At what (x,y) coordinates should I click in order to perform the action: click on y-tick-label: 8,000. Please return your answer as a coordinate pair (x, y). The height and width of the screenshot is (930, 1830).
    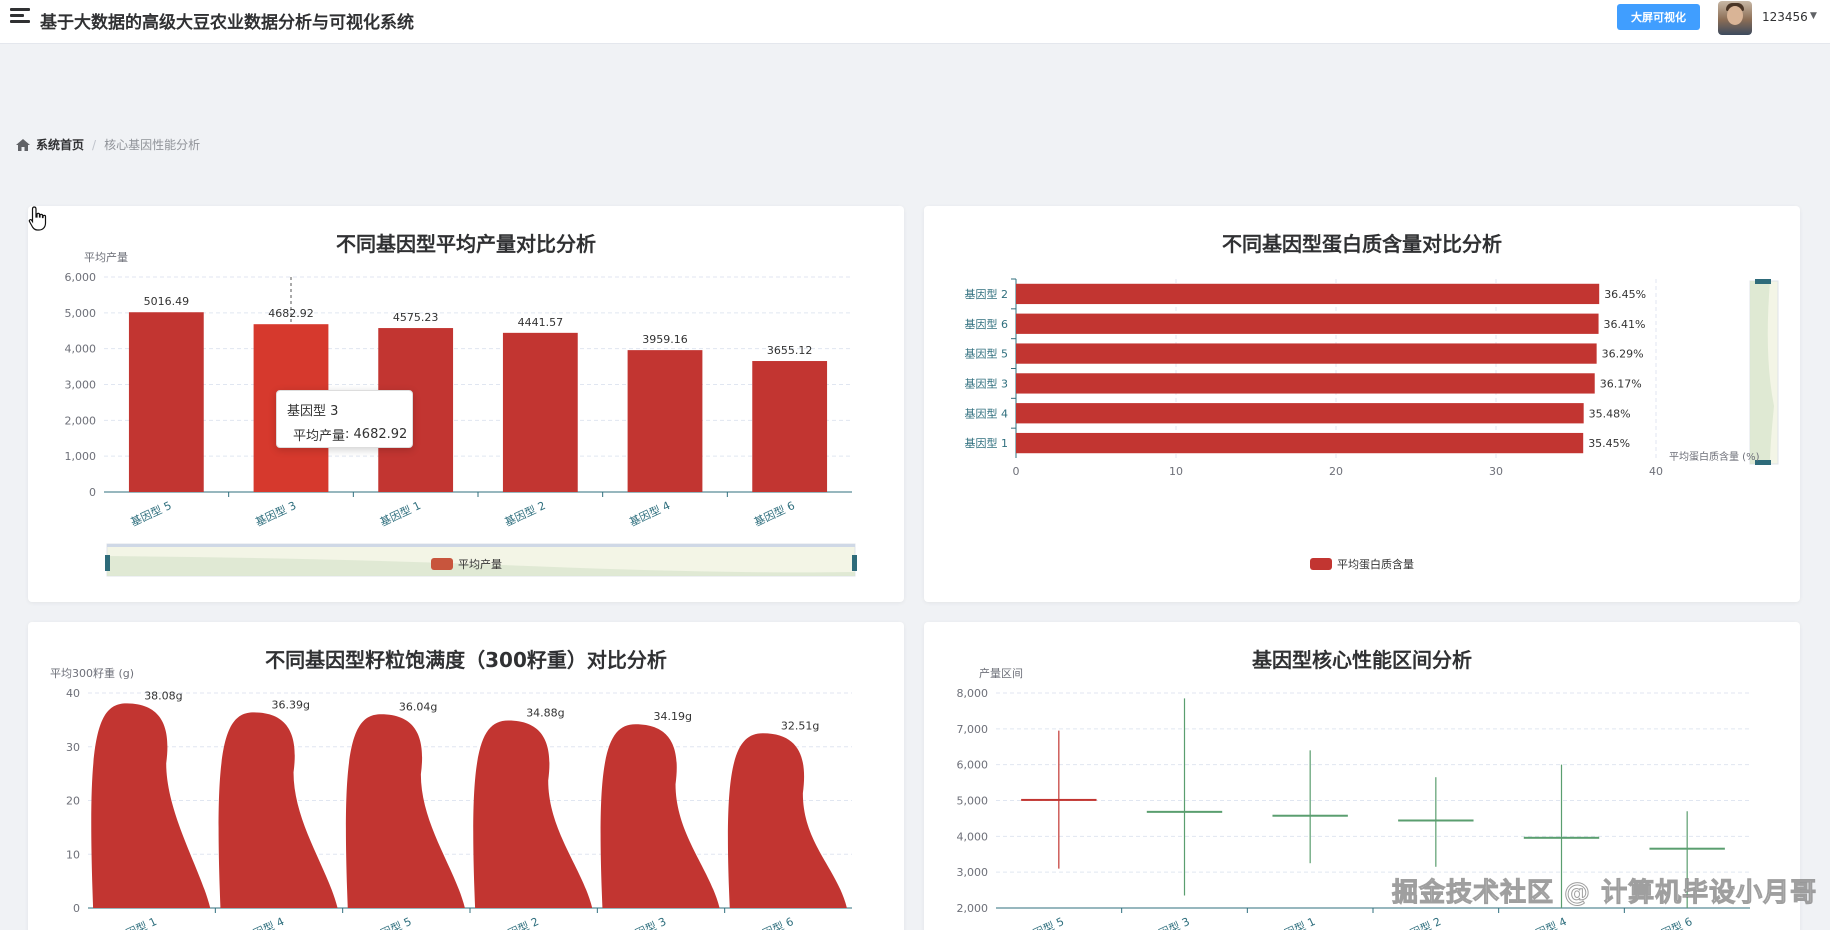
    Looking at the image, I should click on (973, 693).